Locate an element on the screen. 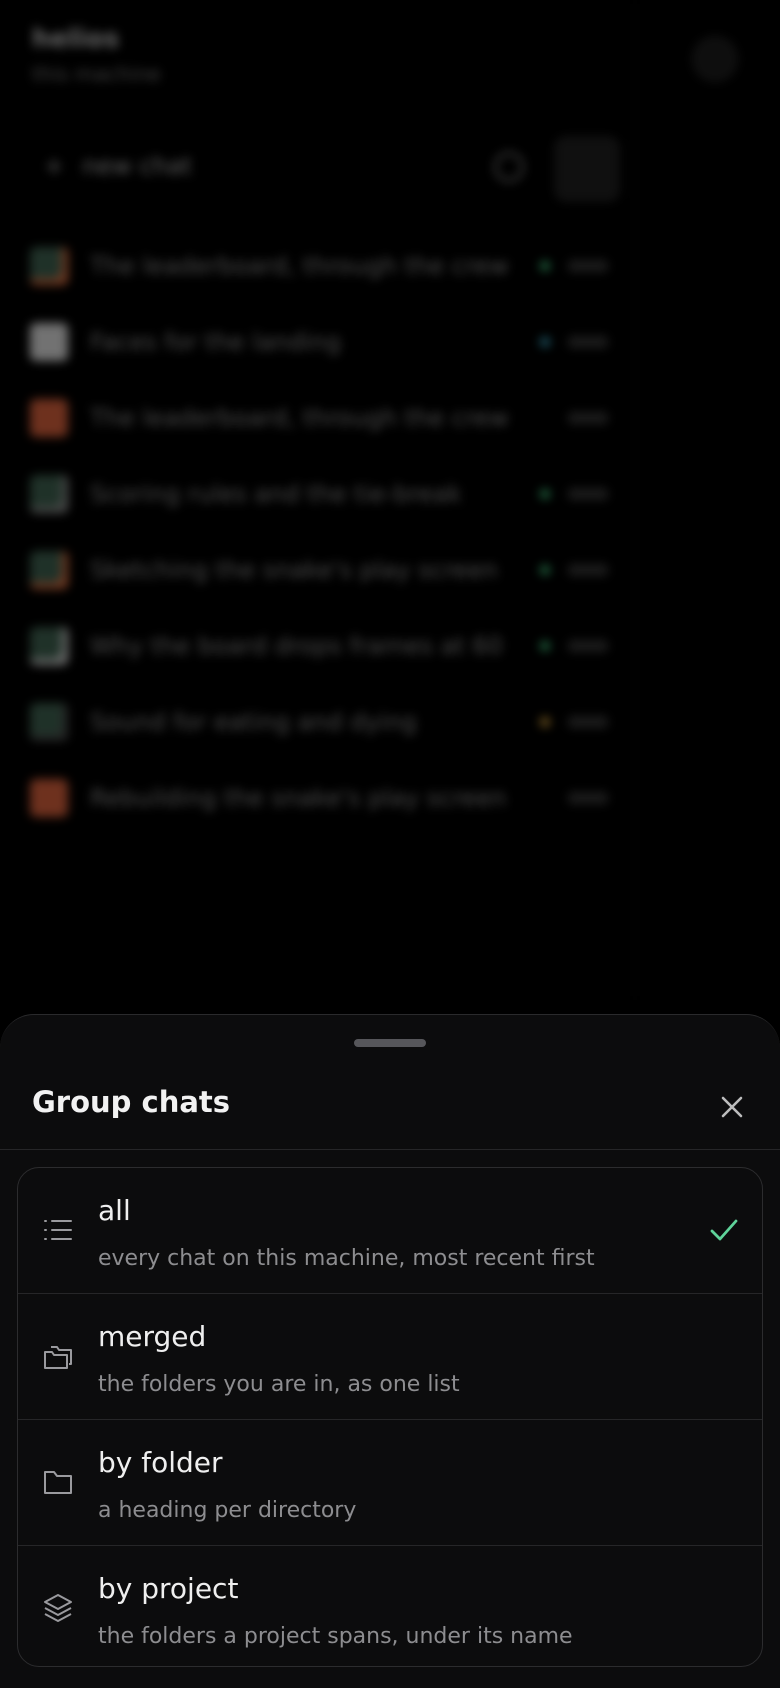 The height and width of the screenshot is (1688, 780). app-subtitle: this machine is located at coordinates (96, 74).